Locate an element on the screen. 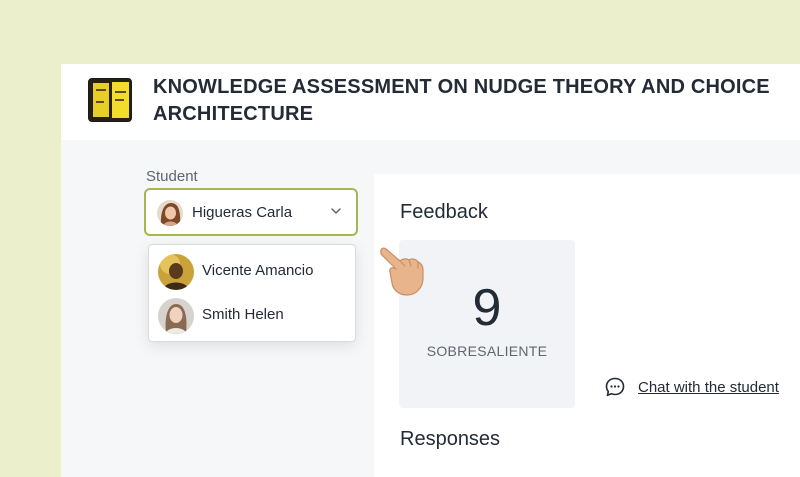 Image resolution: width=800 pixels, height=477 pixels. grade-label: SOBRESALIENTE is located at coordinates (487, 351).